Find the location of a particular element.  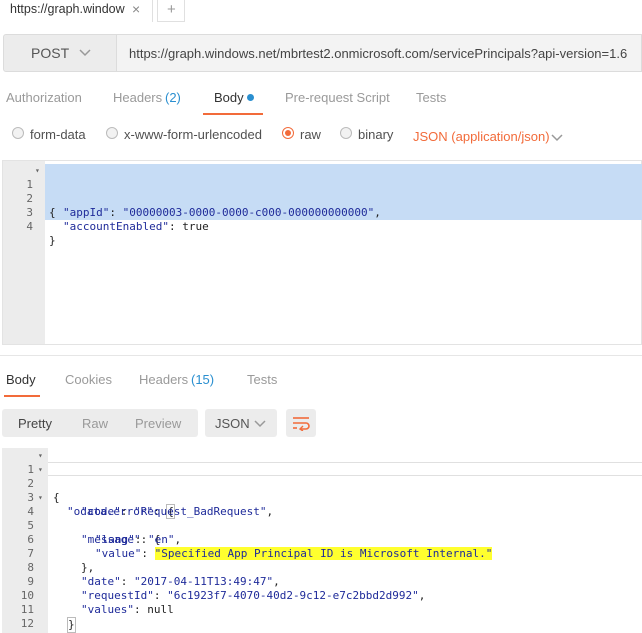

code-line: 5 "lang": "en", is located at coordinates (104, 532).